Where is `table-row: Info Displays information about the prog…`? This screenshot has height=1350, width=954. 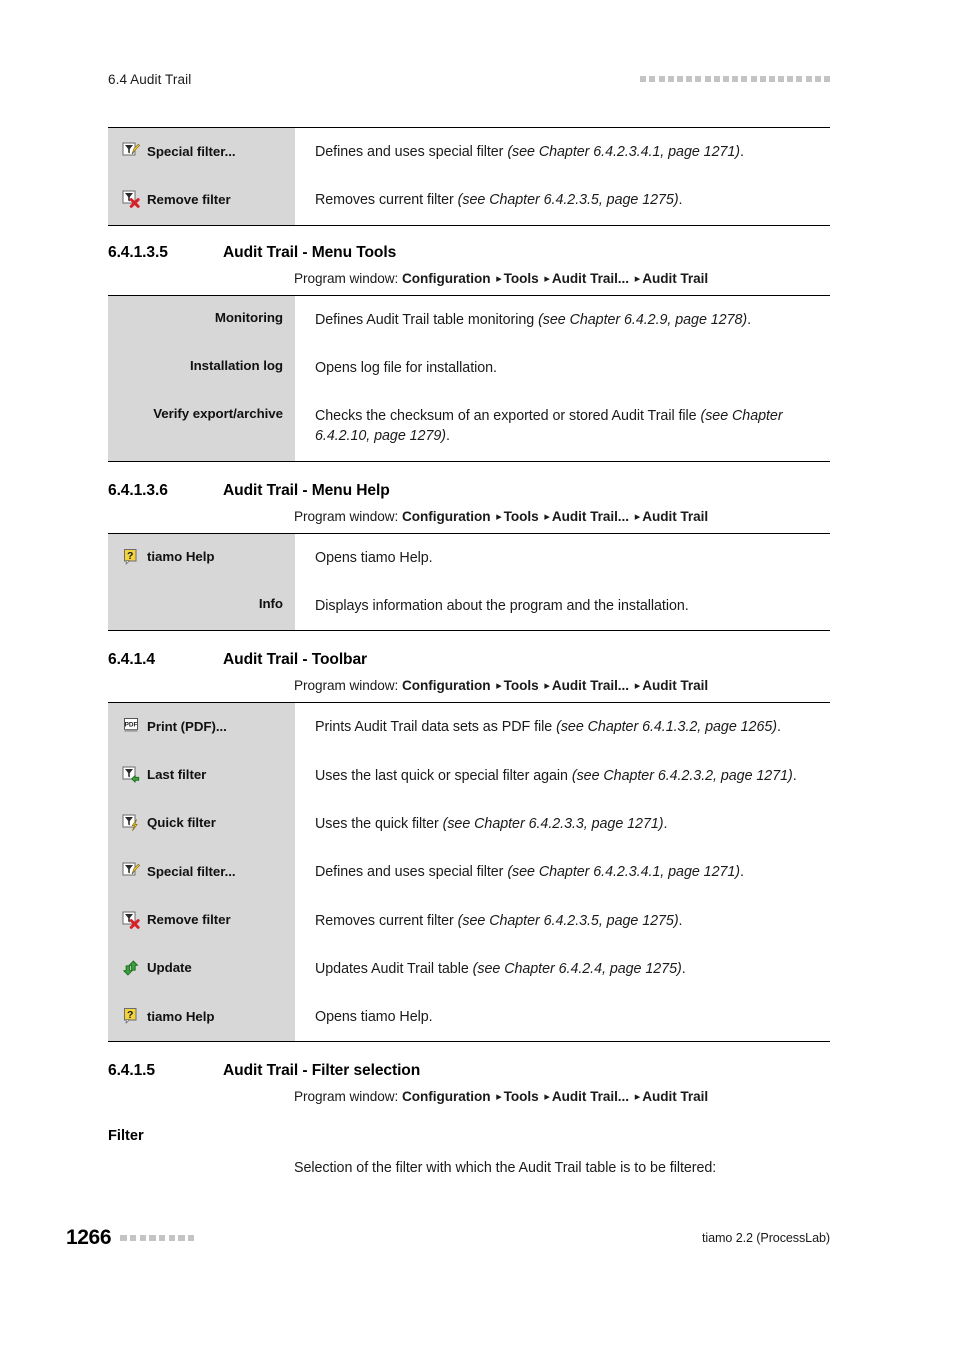
table-row: Info Displays information about the prog… is located at coordinates (469, 606).